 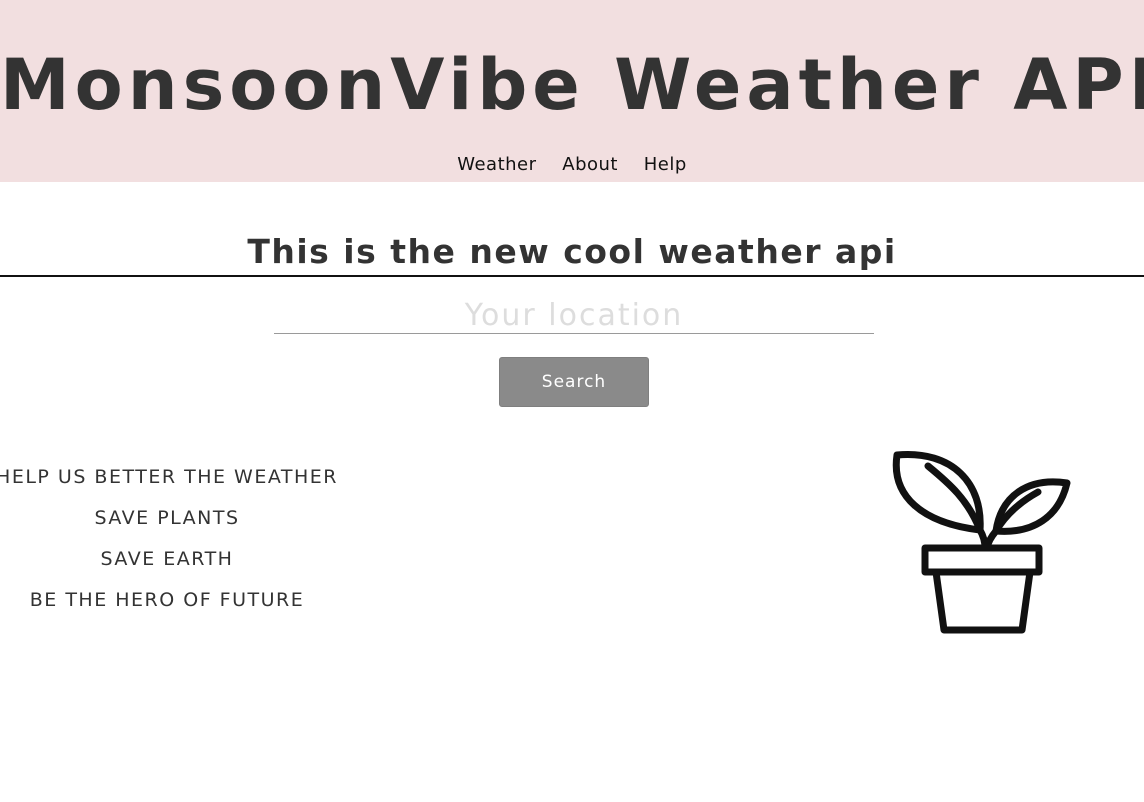 What do you see at coordinates (167, 600) in the screenshot?
I see `slogan-item: BE THE HERO OF FUTURE` at bounding box center [167, 600].